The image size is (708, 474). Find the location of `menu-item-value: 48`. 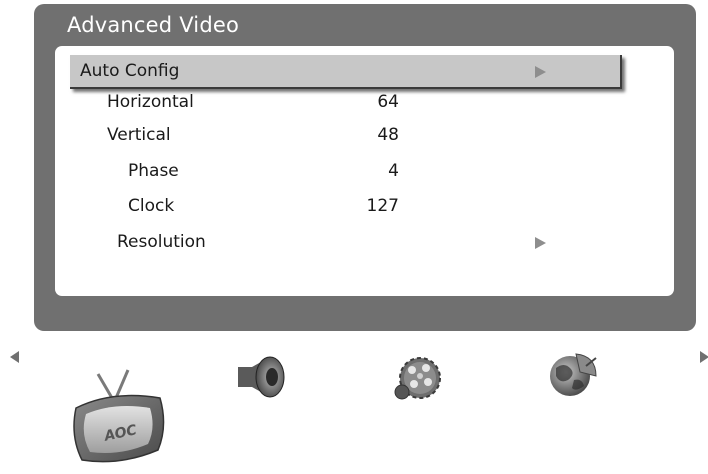

menu-item-value: 48 is located at coordinates (388, 135).